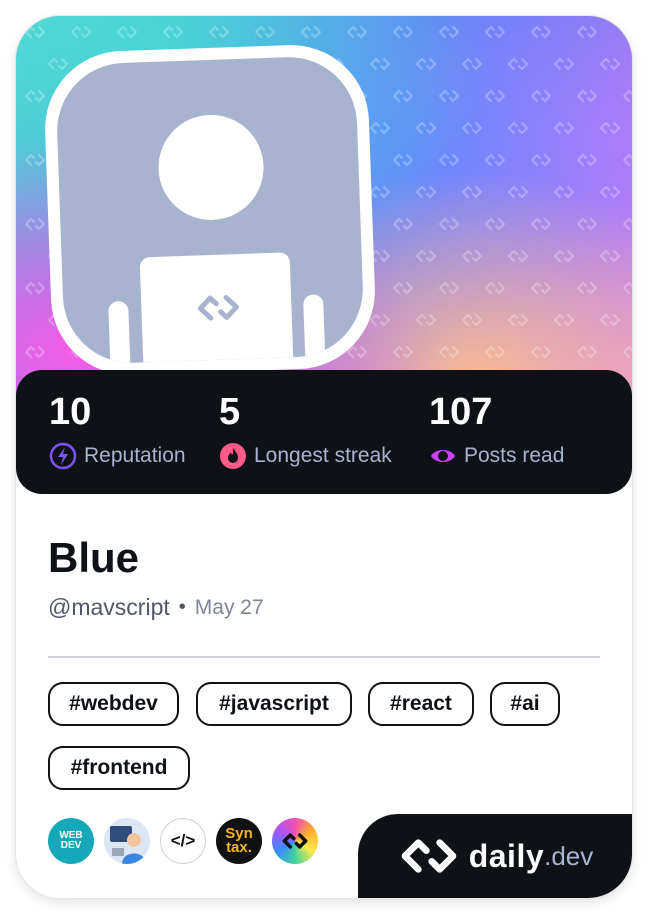  What do you see at coordinates (63, 456) in the screenshot?
I see `lightning-icon` at bounding box center [63, 456].